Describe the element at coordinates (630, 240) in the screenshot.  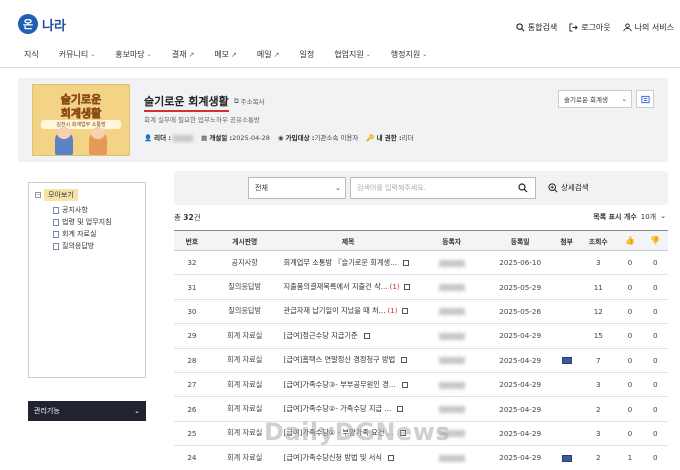
I see `col-likes: 👍` at that location.